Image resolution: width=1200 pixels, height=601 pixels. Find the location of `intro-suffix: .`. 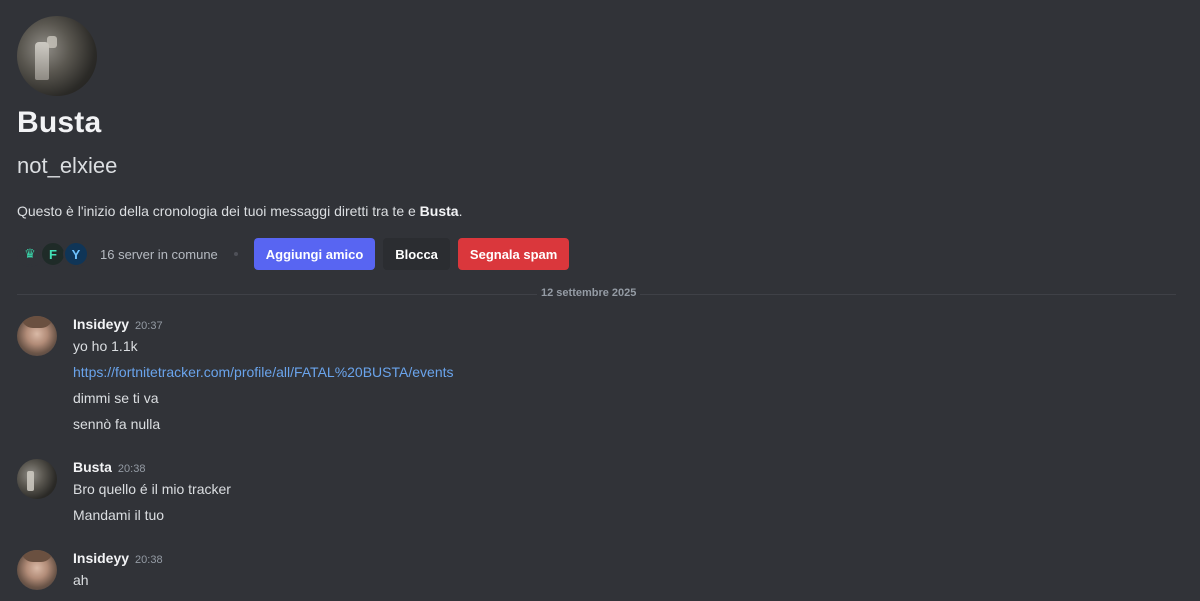

intro-suffix: . is located at coordinates (460, 211).